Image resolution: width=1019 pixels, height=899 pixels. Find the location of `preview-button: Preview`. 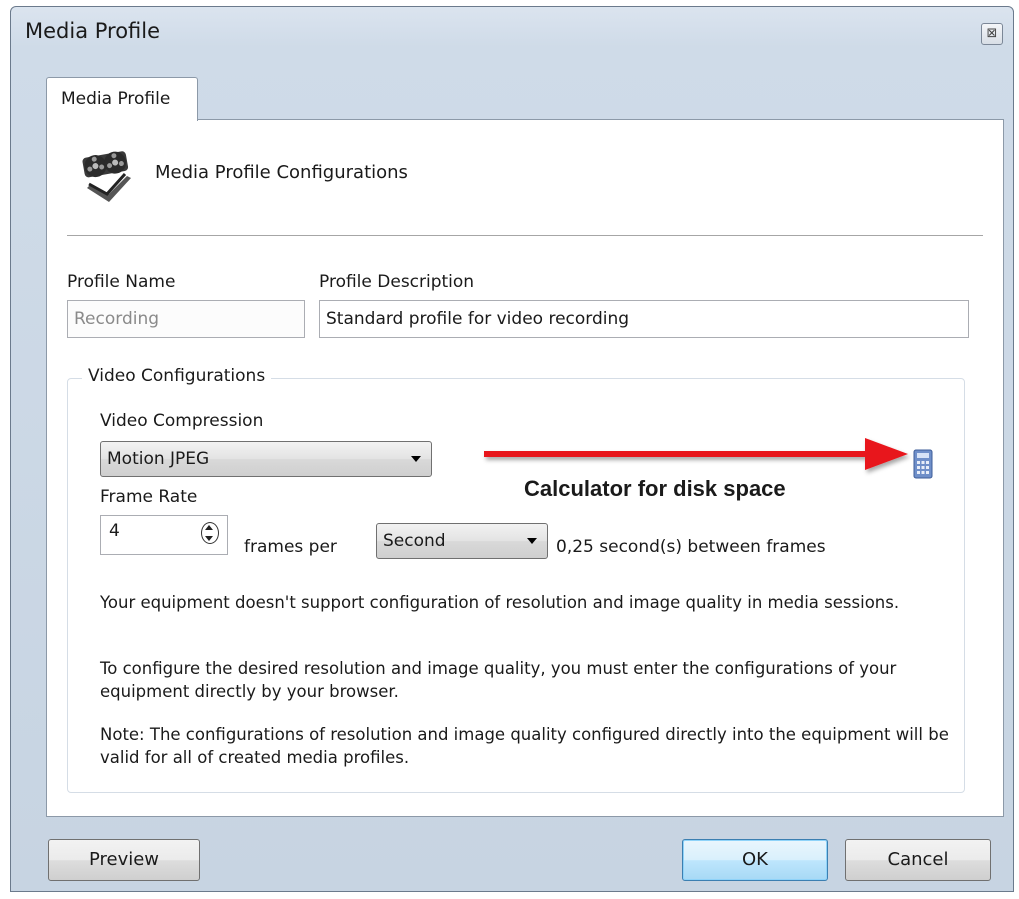

preview-button: Preview is located at coordinates (124, 860).